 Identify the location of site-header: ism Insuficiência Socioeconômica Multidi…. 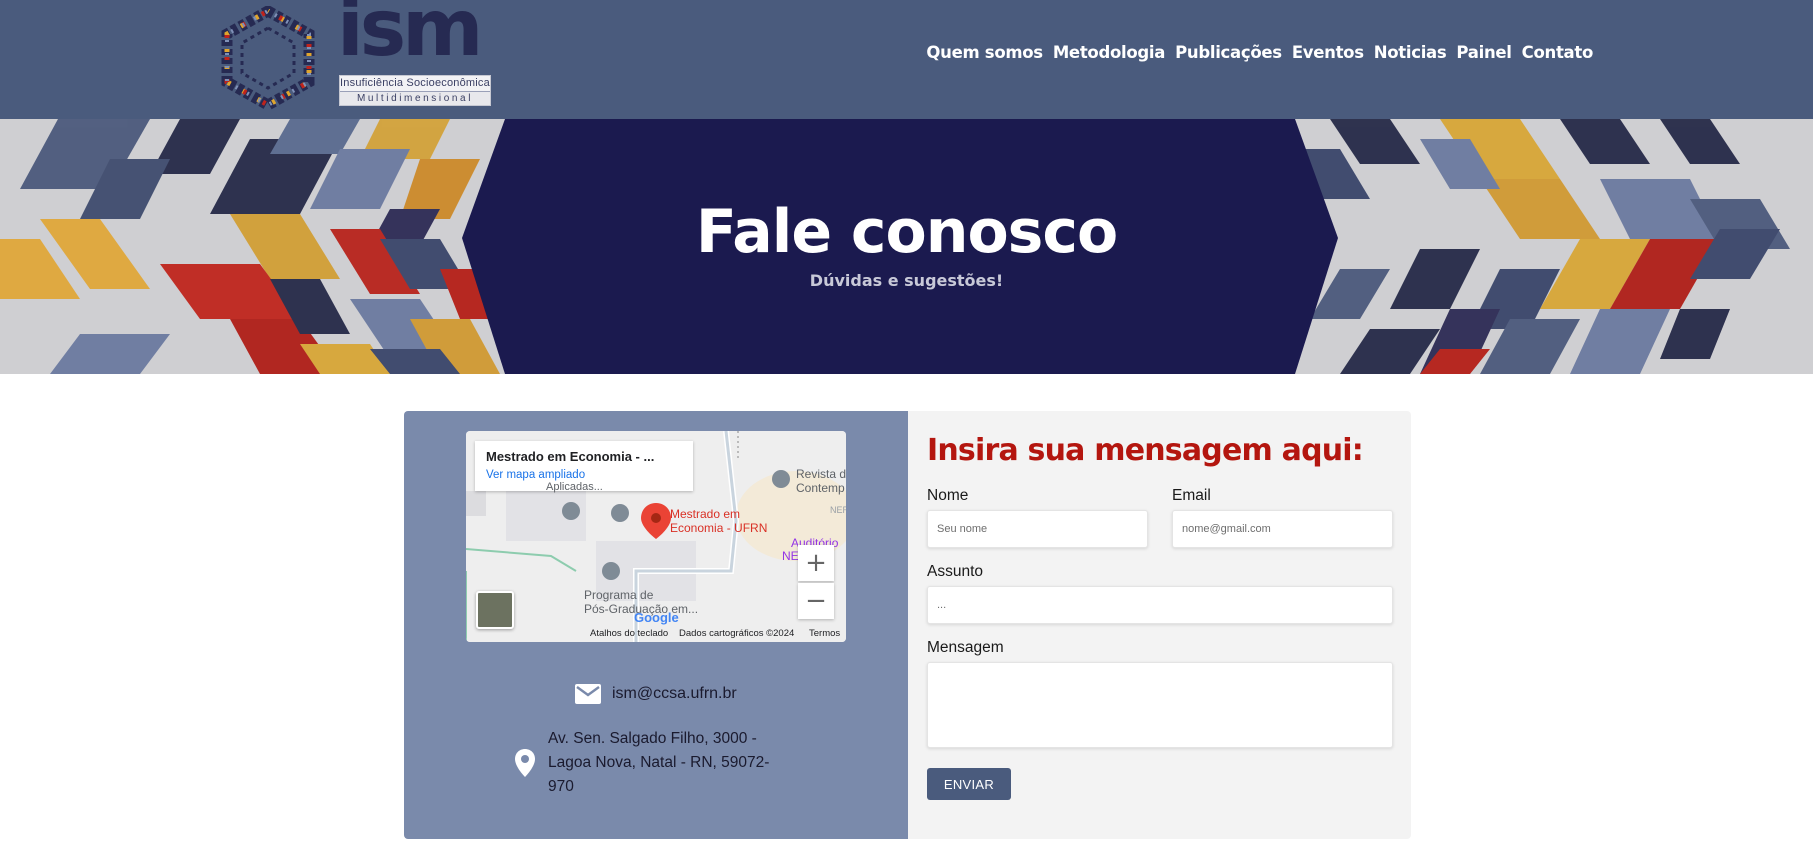
(906, 59).